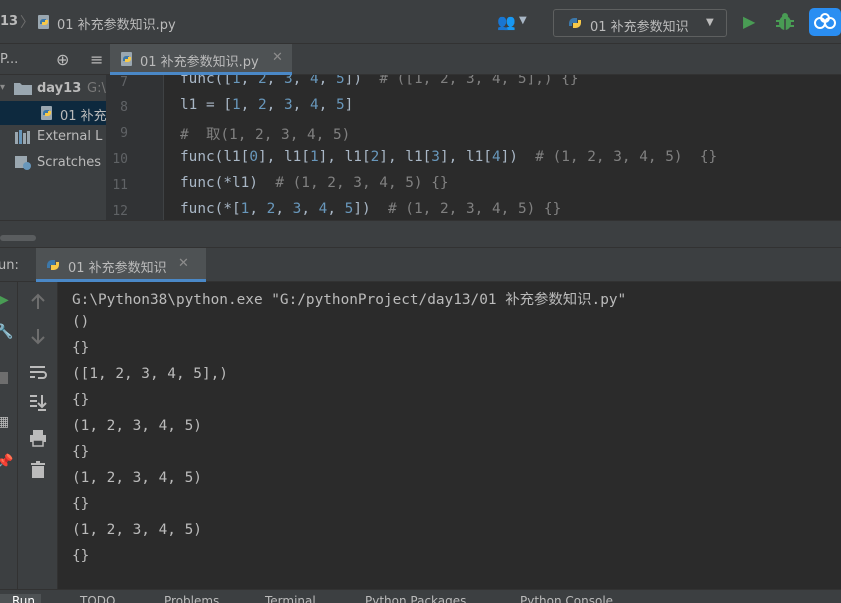  I want to click on run-configuration-label: 01 补充参数知识, so click(639, 27).